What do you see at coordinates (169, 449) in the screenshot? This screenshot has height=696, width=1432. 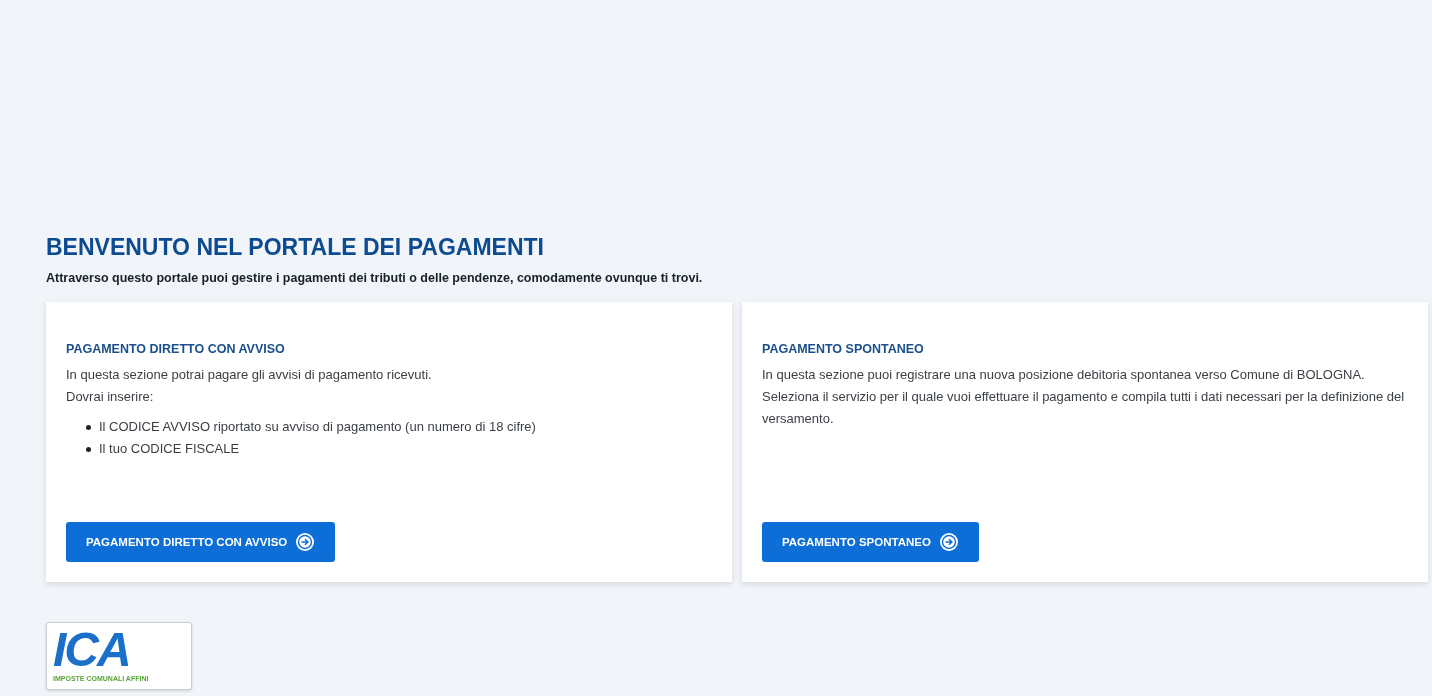 I see `bullet-text: Il tuo CODICE FISCALE` at bounding box center [169, 449].